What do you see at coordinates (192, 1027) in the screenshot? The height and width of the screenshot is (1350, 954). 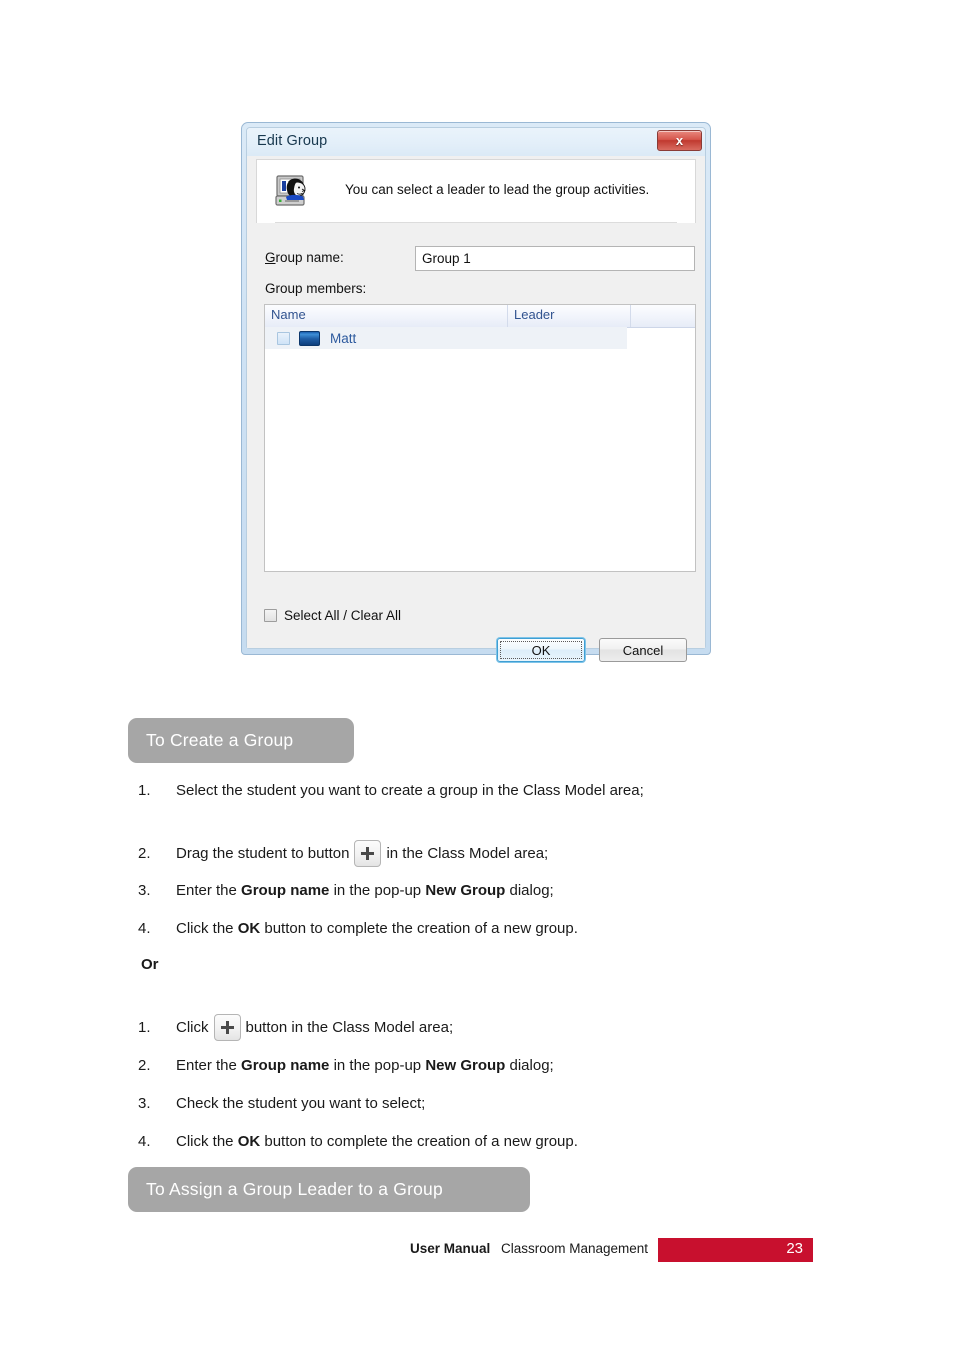 I see `step-text: Click` at bounding box center [192, 1027].